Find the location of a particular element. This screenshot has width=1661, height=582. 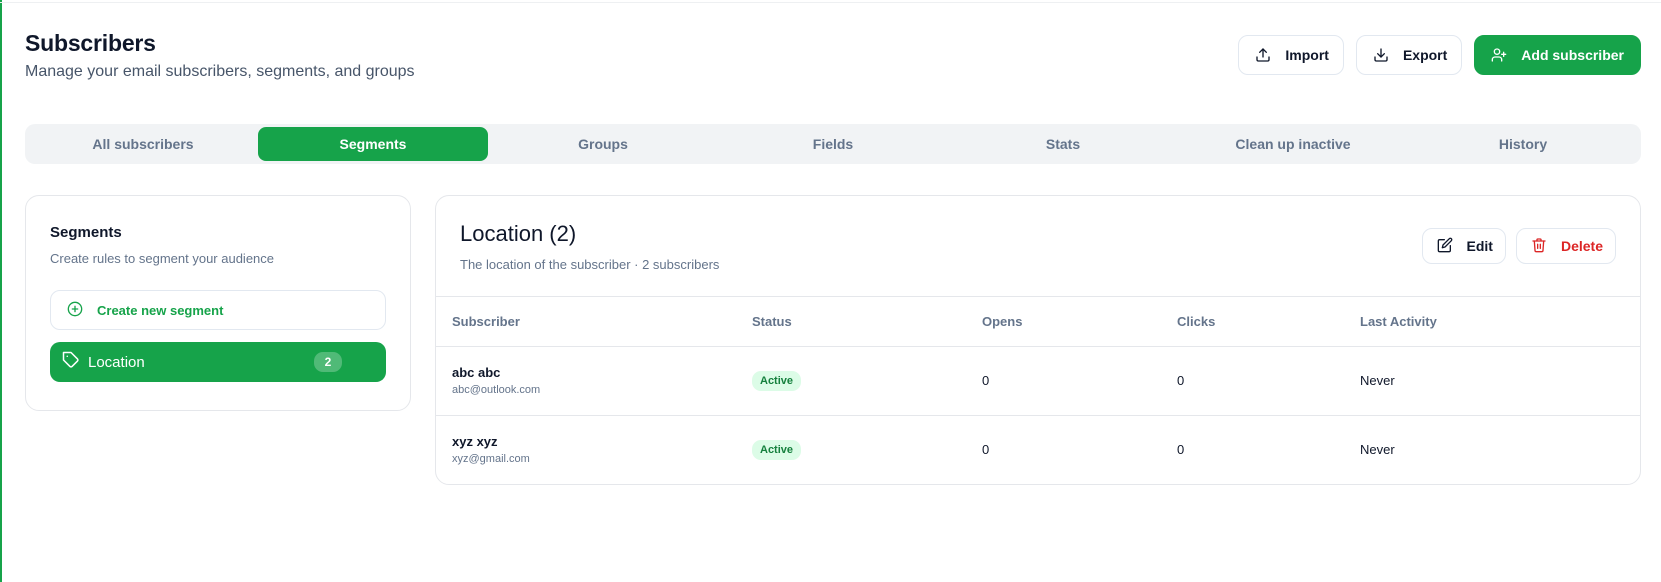

export-label: Export is located at coordinates (1425, 55).